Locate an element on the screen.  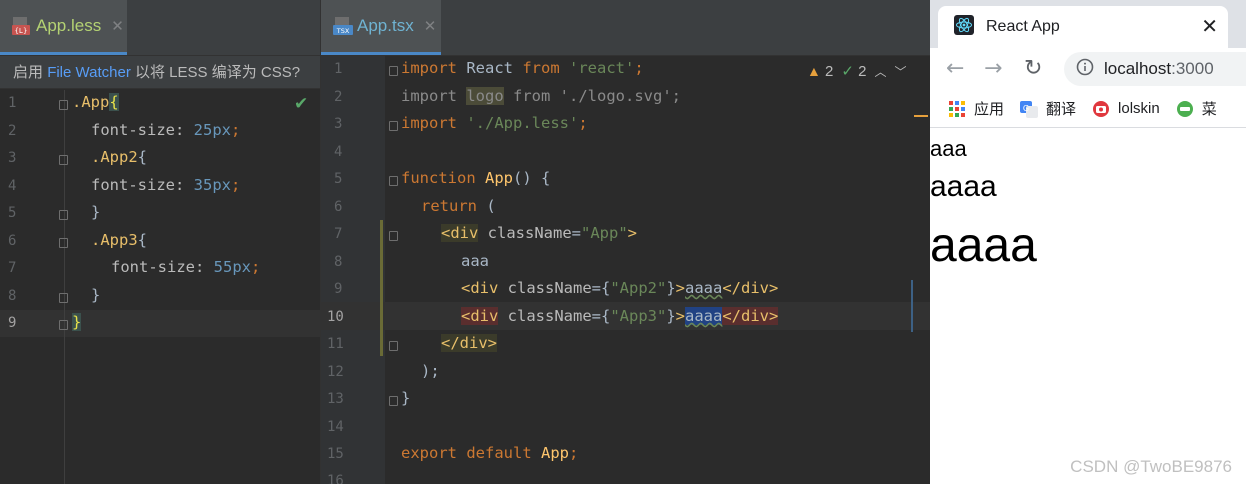
browser-tab-strip: React App ✕ is located at coordinates (1088, 24).